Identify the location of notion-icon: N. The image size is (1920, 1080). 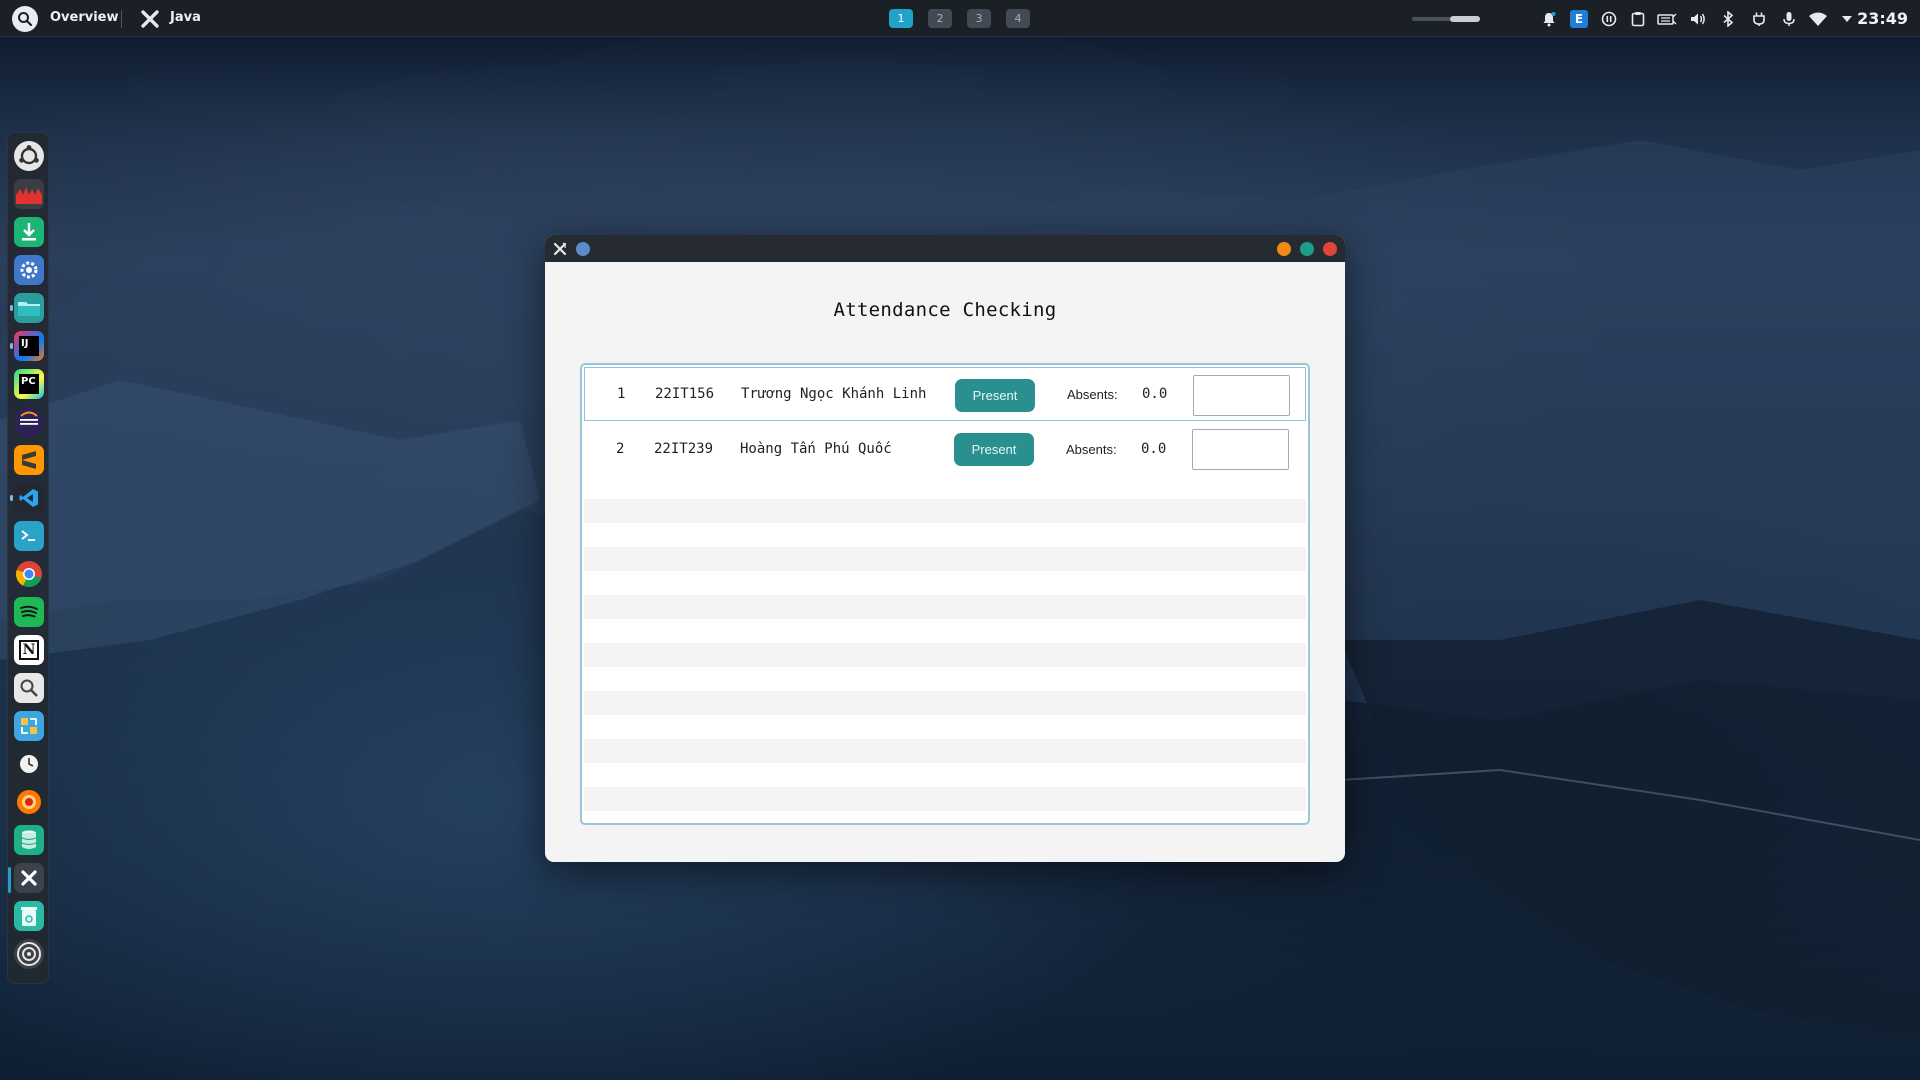
(29, 650).